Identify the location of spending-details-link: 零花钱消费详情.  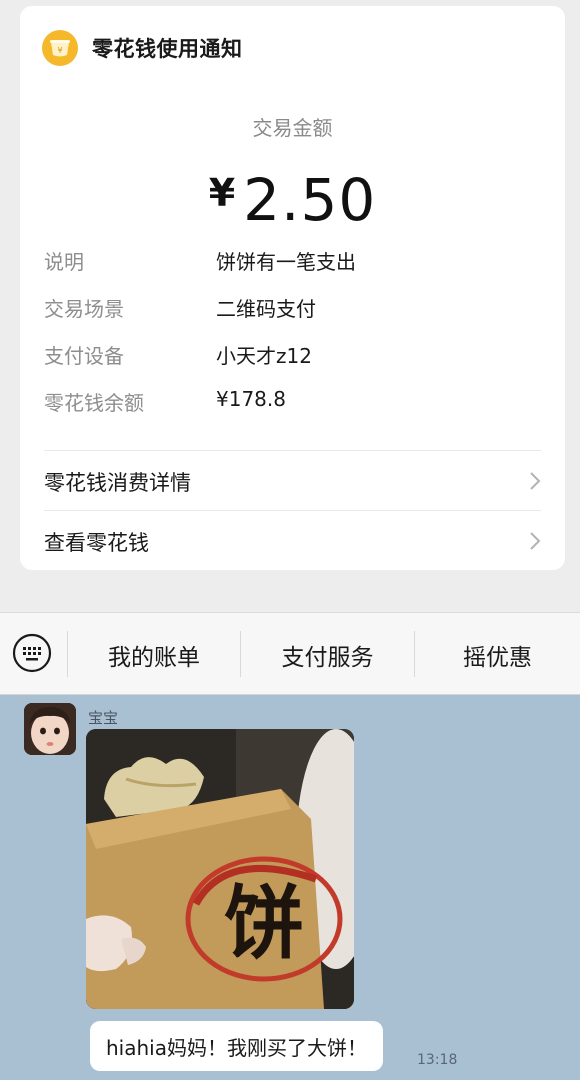
(292, 481).